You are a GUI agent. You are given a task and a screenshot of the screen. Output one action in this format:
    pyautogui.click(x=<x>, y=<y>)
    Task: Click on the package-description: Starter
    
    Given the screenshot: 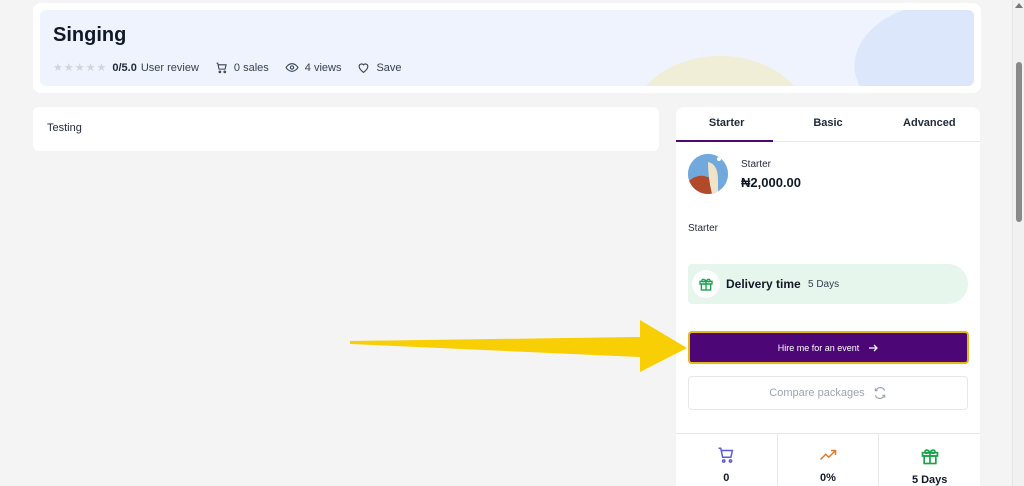 What is the action you would take?
    pyautogui.click(x=703, y=228)
    